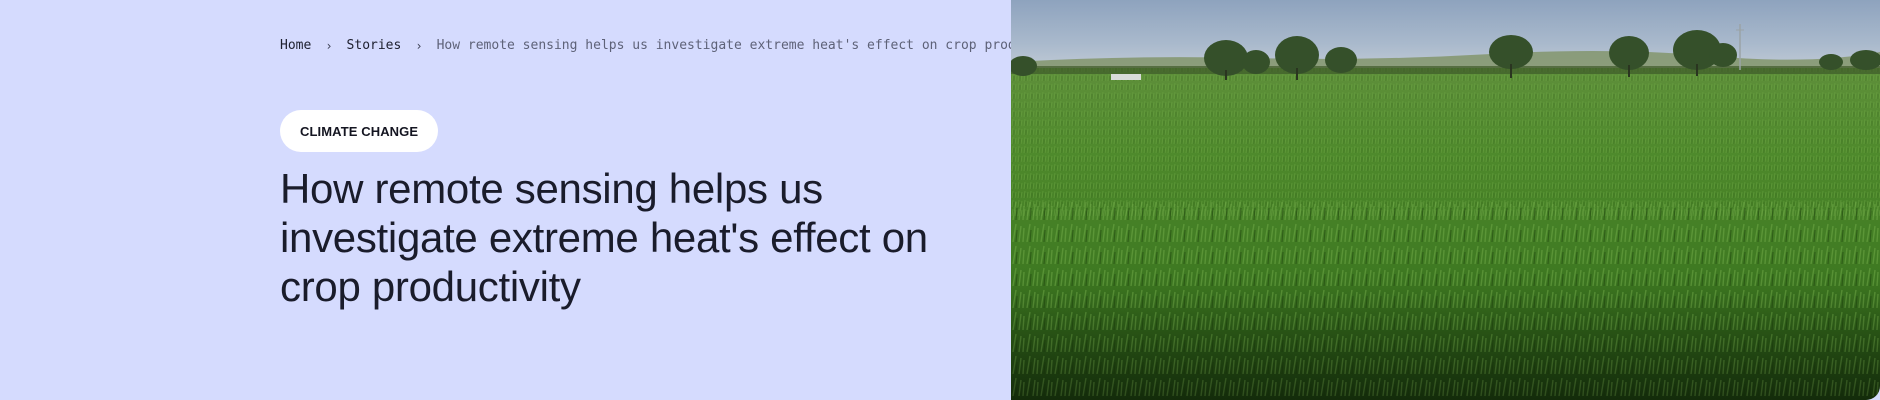 Image resolution: width=1880 pixels, height=400 pixels. I want to click on category-tag: CLIMATE CHANGE, so click(359, 131).